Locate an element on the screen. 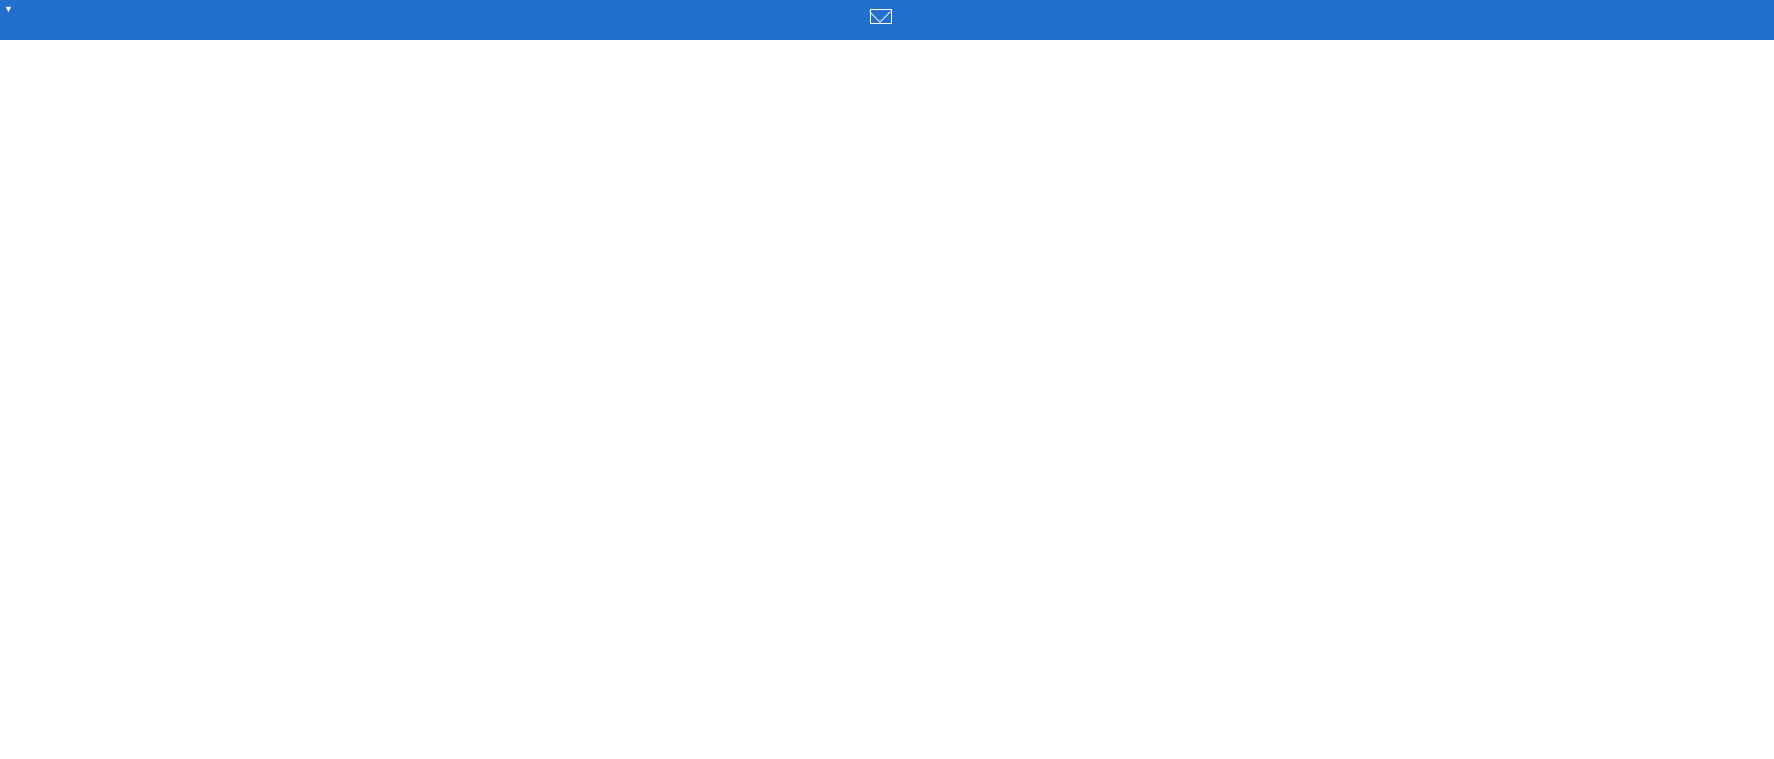  window-title is located at coordinates (887, 18).